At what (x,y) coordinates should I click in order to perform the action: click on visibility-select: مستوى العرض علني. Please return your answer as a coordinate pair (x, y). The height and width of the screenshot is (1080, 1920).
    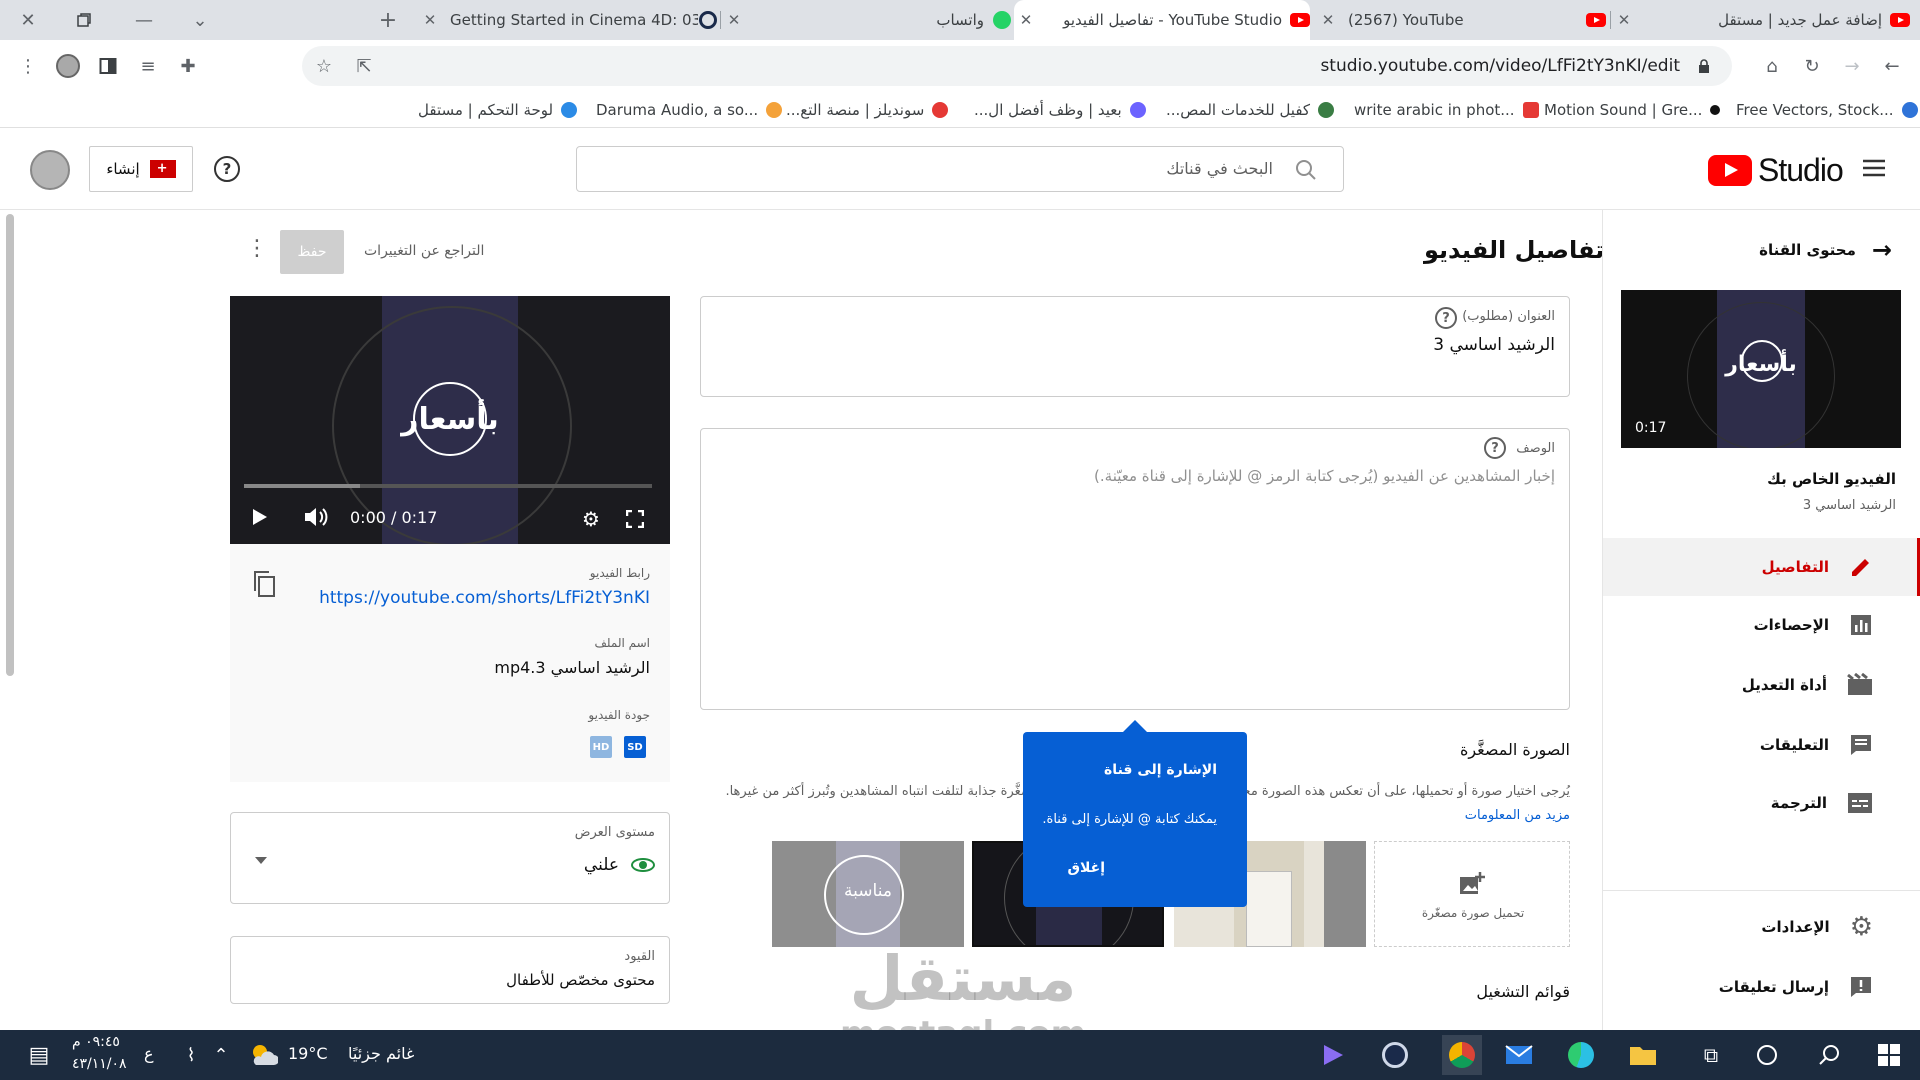
    Looking at the image, I should click on (450, 858).